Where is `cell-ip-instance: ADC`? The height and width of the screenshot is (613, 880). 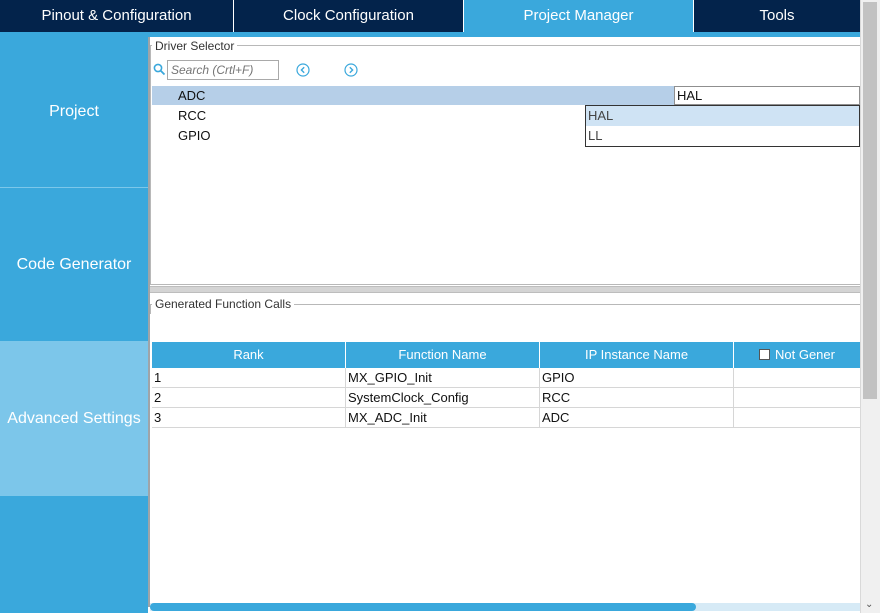
cell-ip-instance: ADC is located at coordinates (637, 418).